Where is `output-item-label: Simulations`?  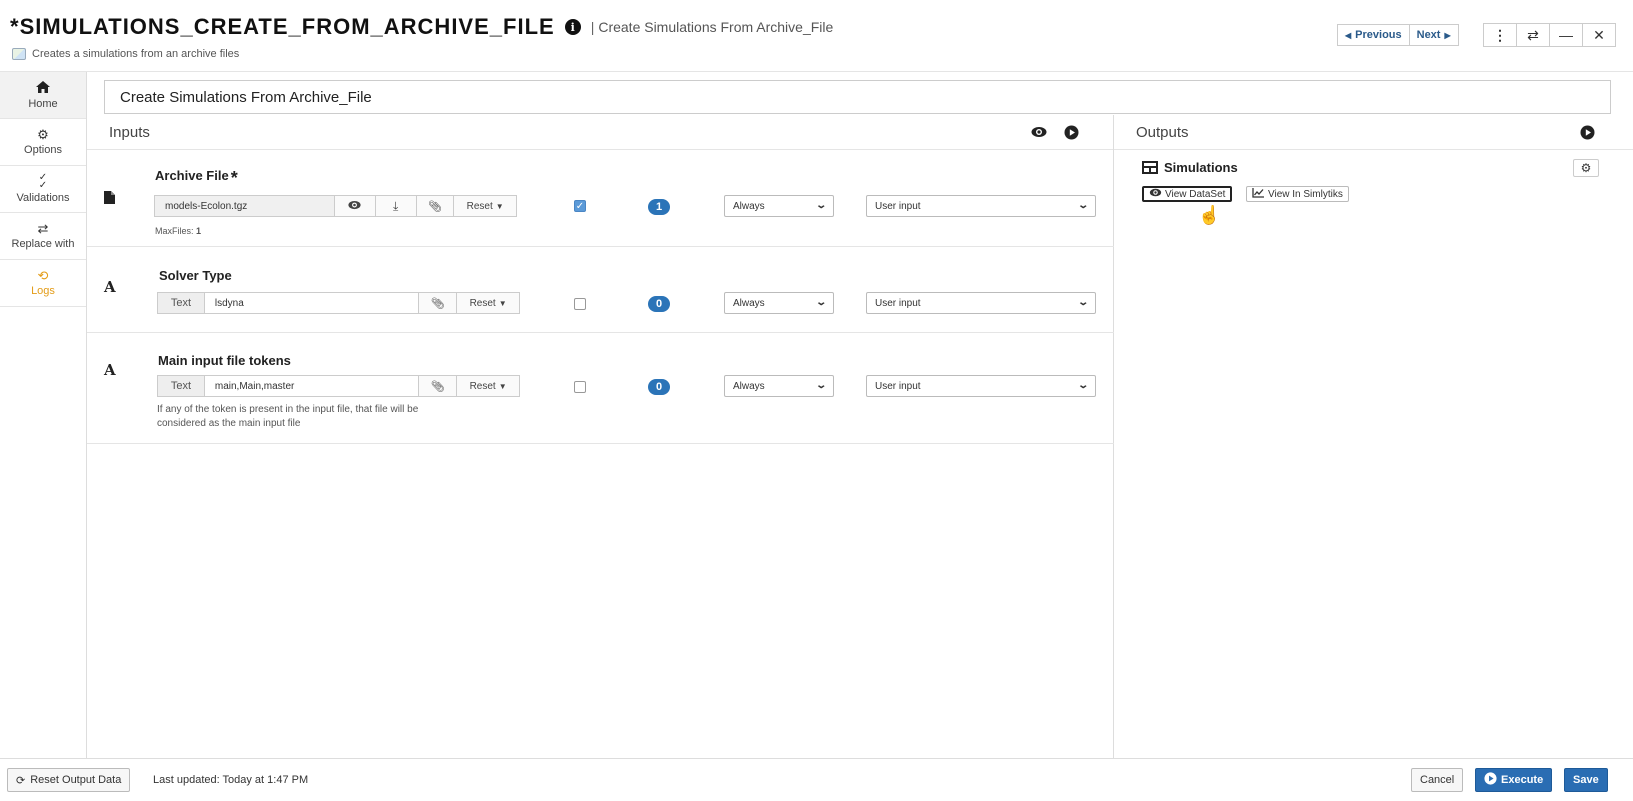 output-item-label: Simulations is located at coordinates (1201, 167).